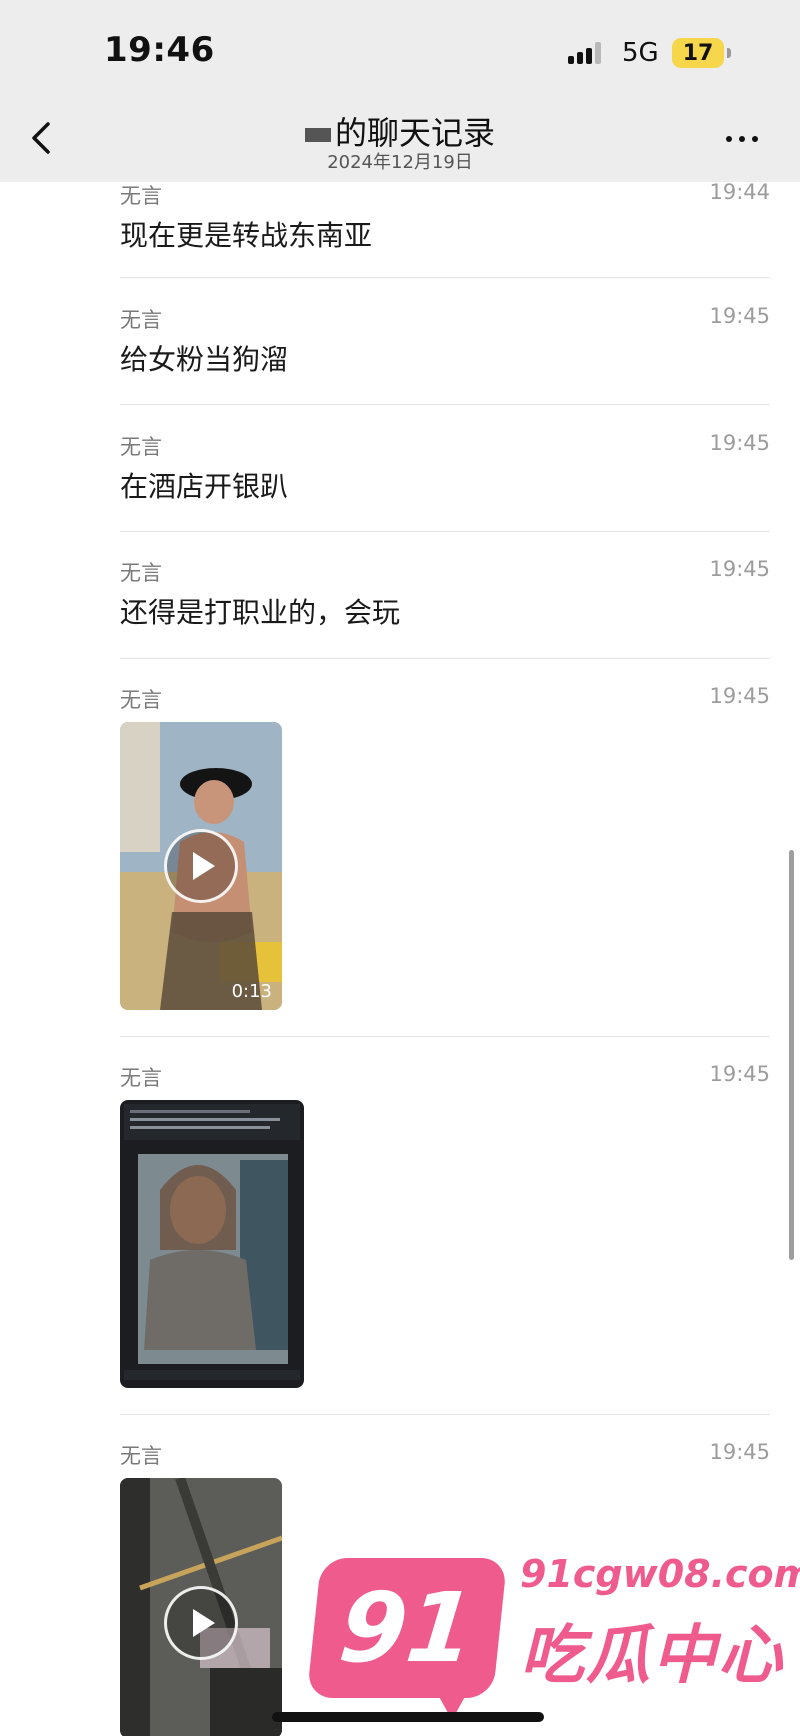  Describe the element at coordinates (414, 133) in the screenshot. I see `page-title-text: 的聊天记录` at that location.